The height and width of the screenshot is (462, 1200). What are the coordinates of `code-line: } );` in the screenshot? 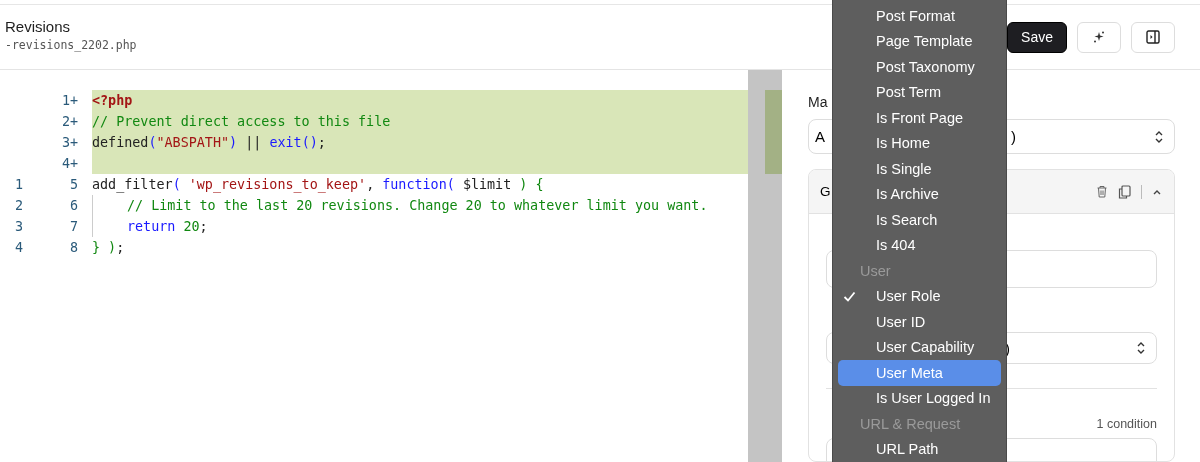 It's located at (109, 248).